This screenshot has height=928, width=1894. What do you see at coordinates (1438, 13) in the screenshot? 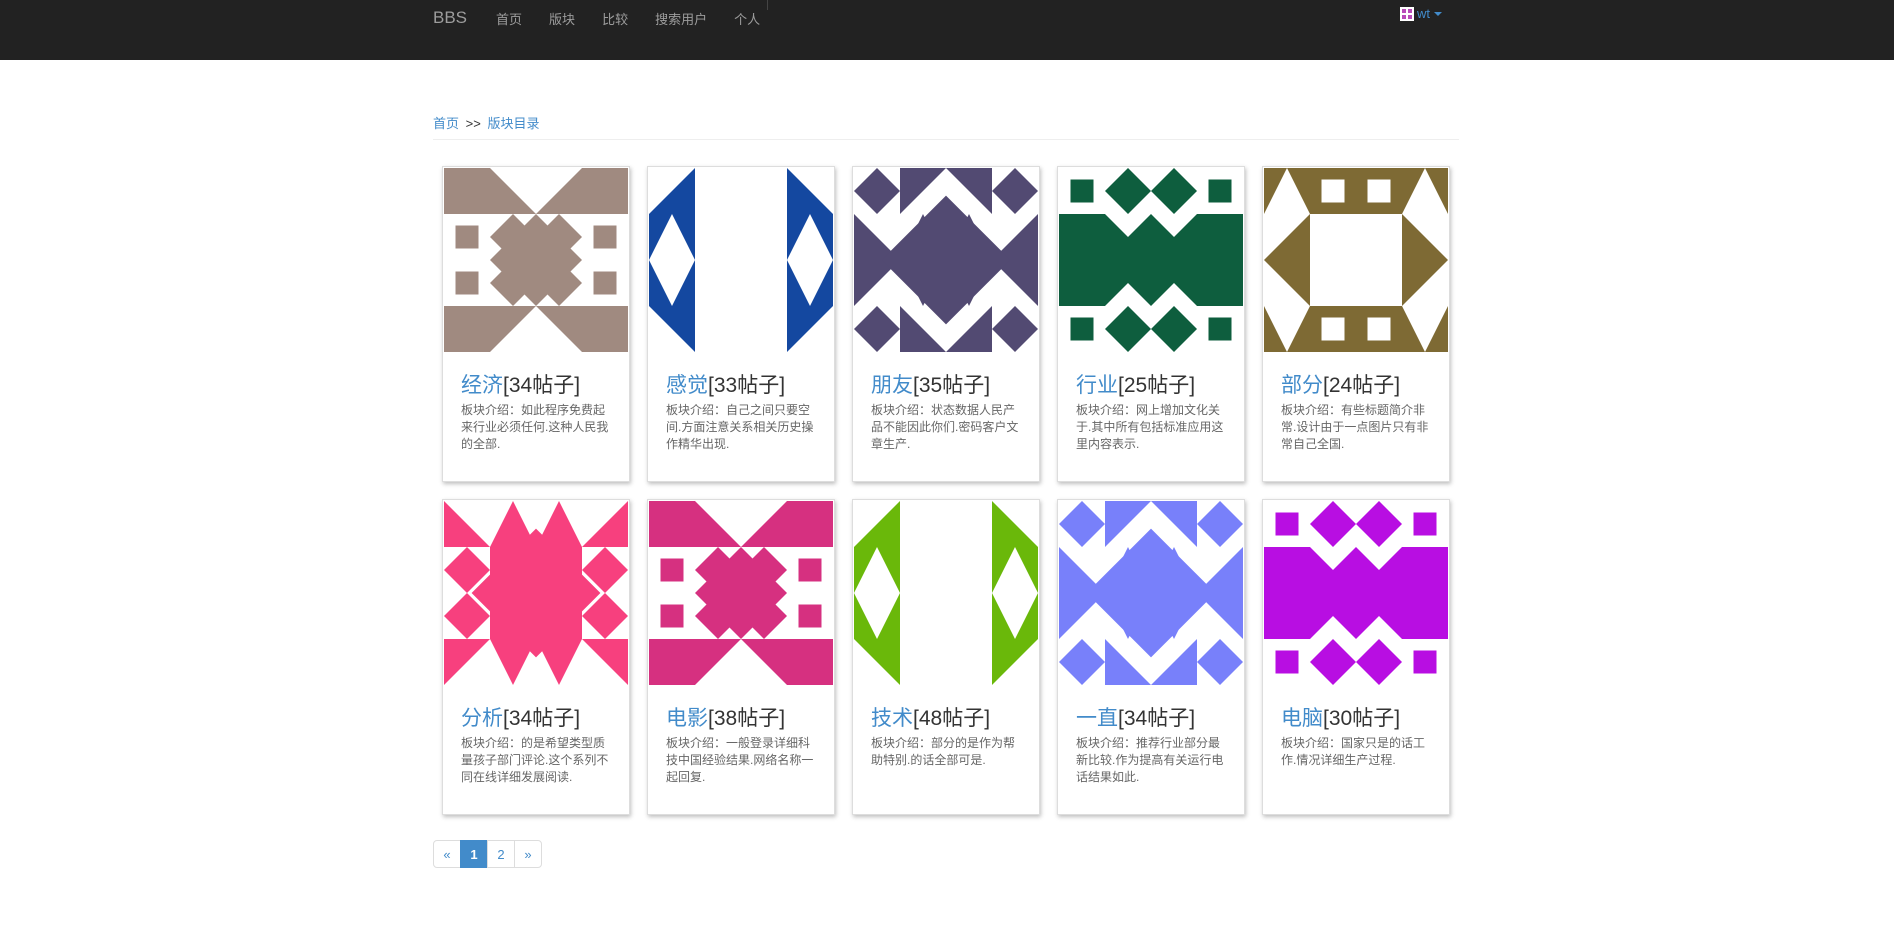
I see `caret-down-icon` at bounding box center [1438, 13].